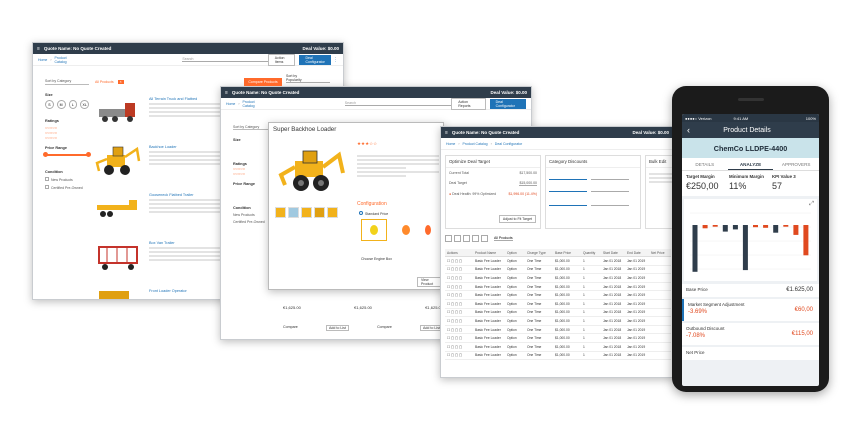 This screenshot has height=423, width=860. Describe the element at coordinates (67, 132) in the screenshot. I see `rating-stars: ○○○○○ ○○○○○ ○○○○○` at that location.